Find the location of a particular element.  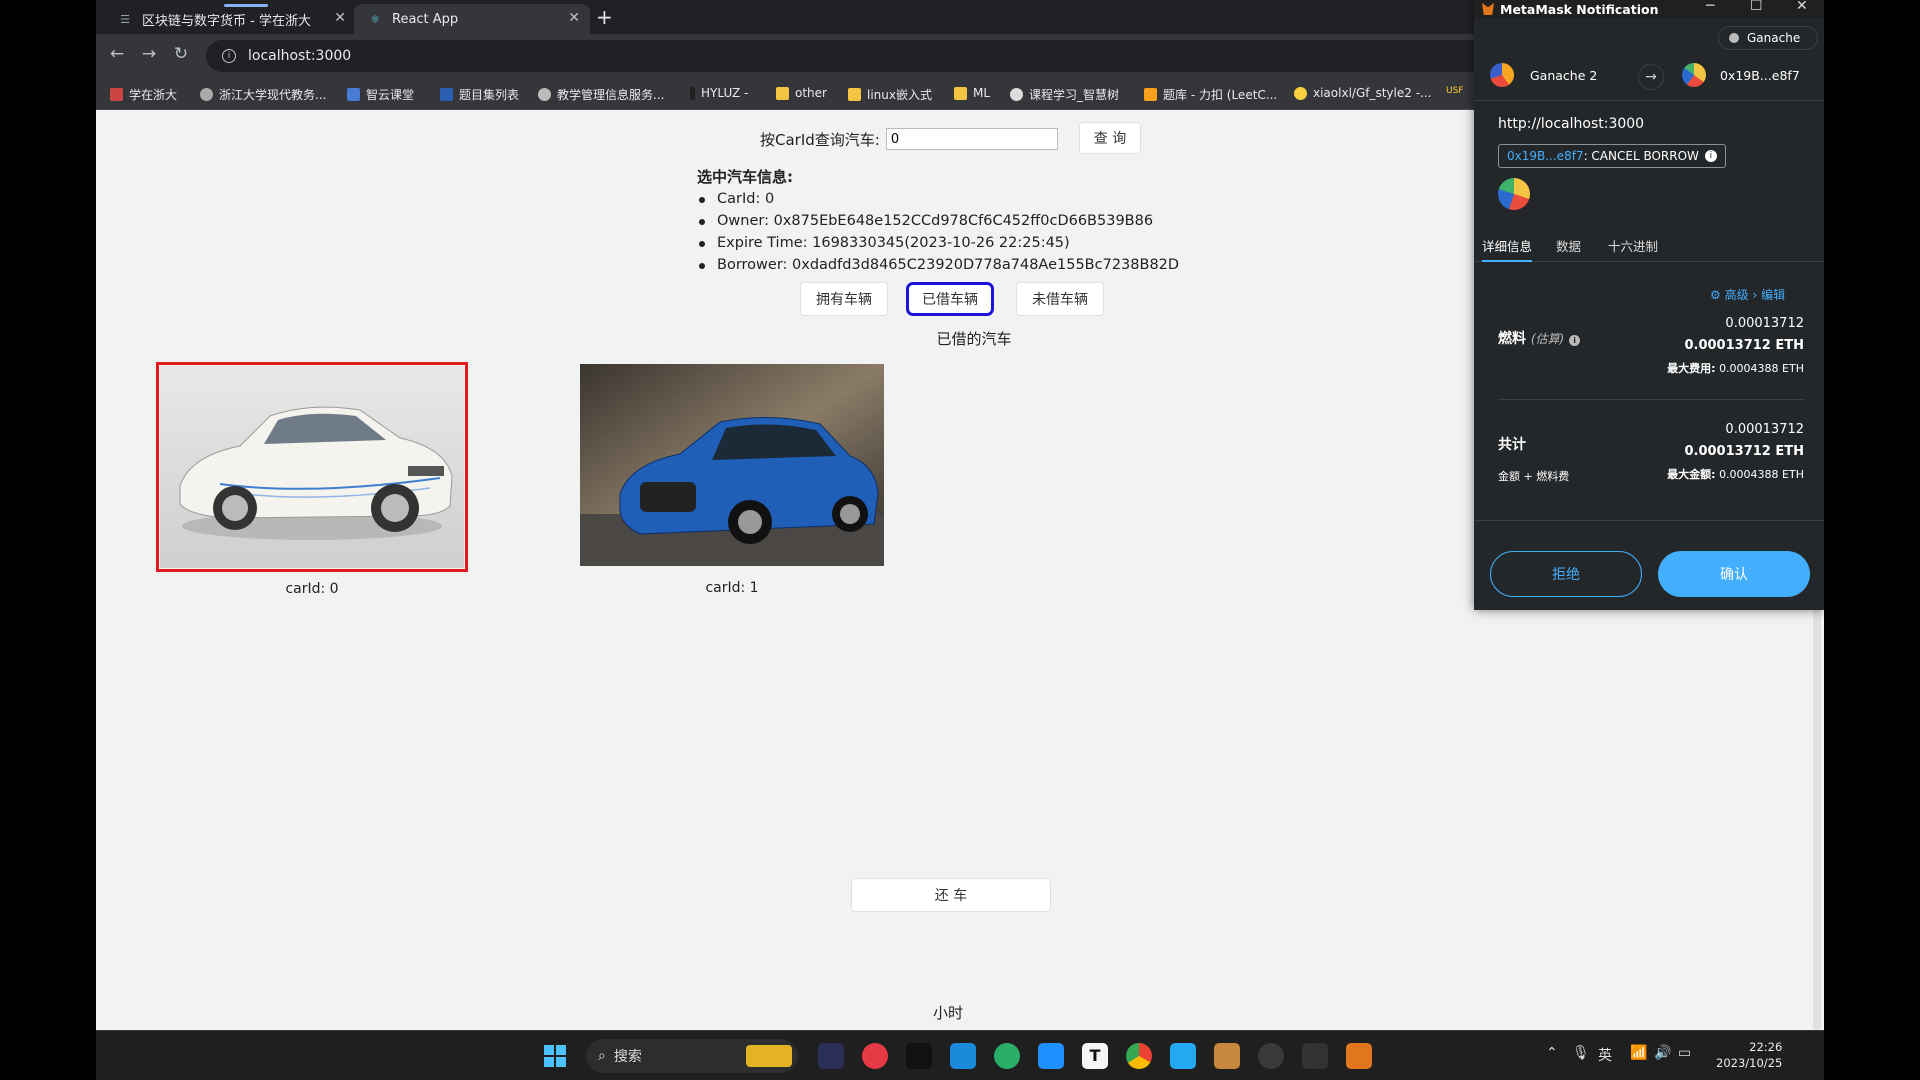

bookmark-folder: ML is located at coordinates (972, 93).